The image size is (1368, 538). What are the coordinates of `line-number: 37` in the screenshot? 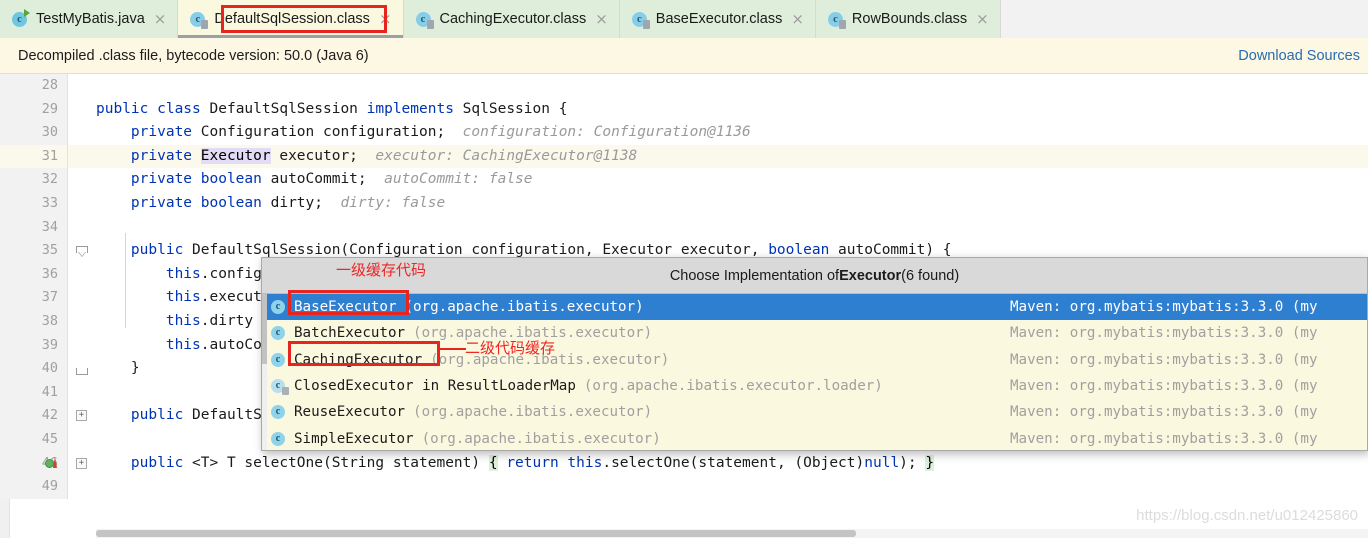 It's located at (34, 298).